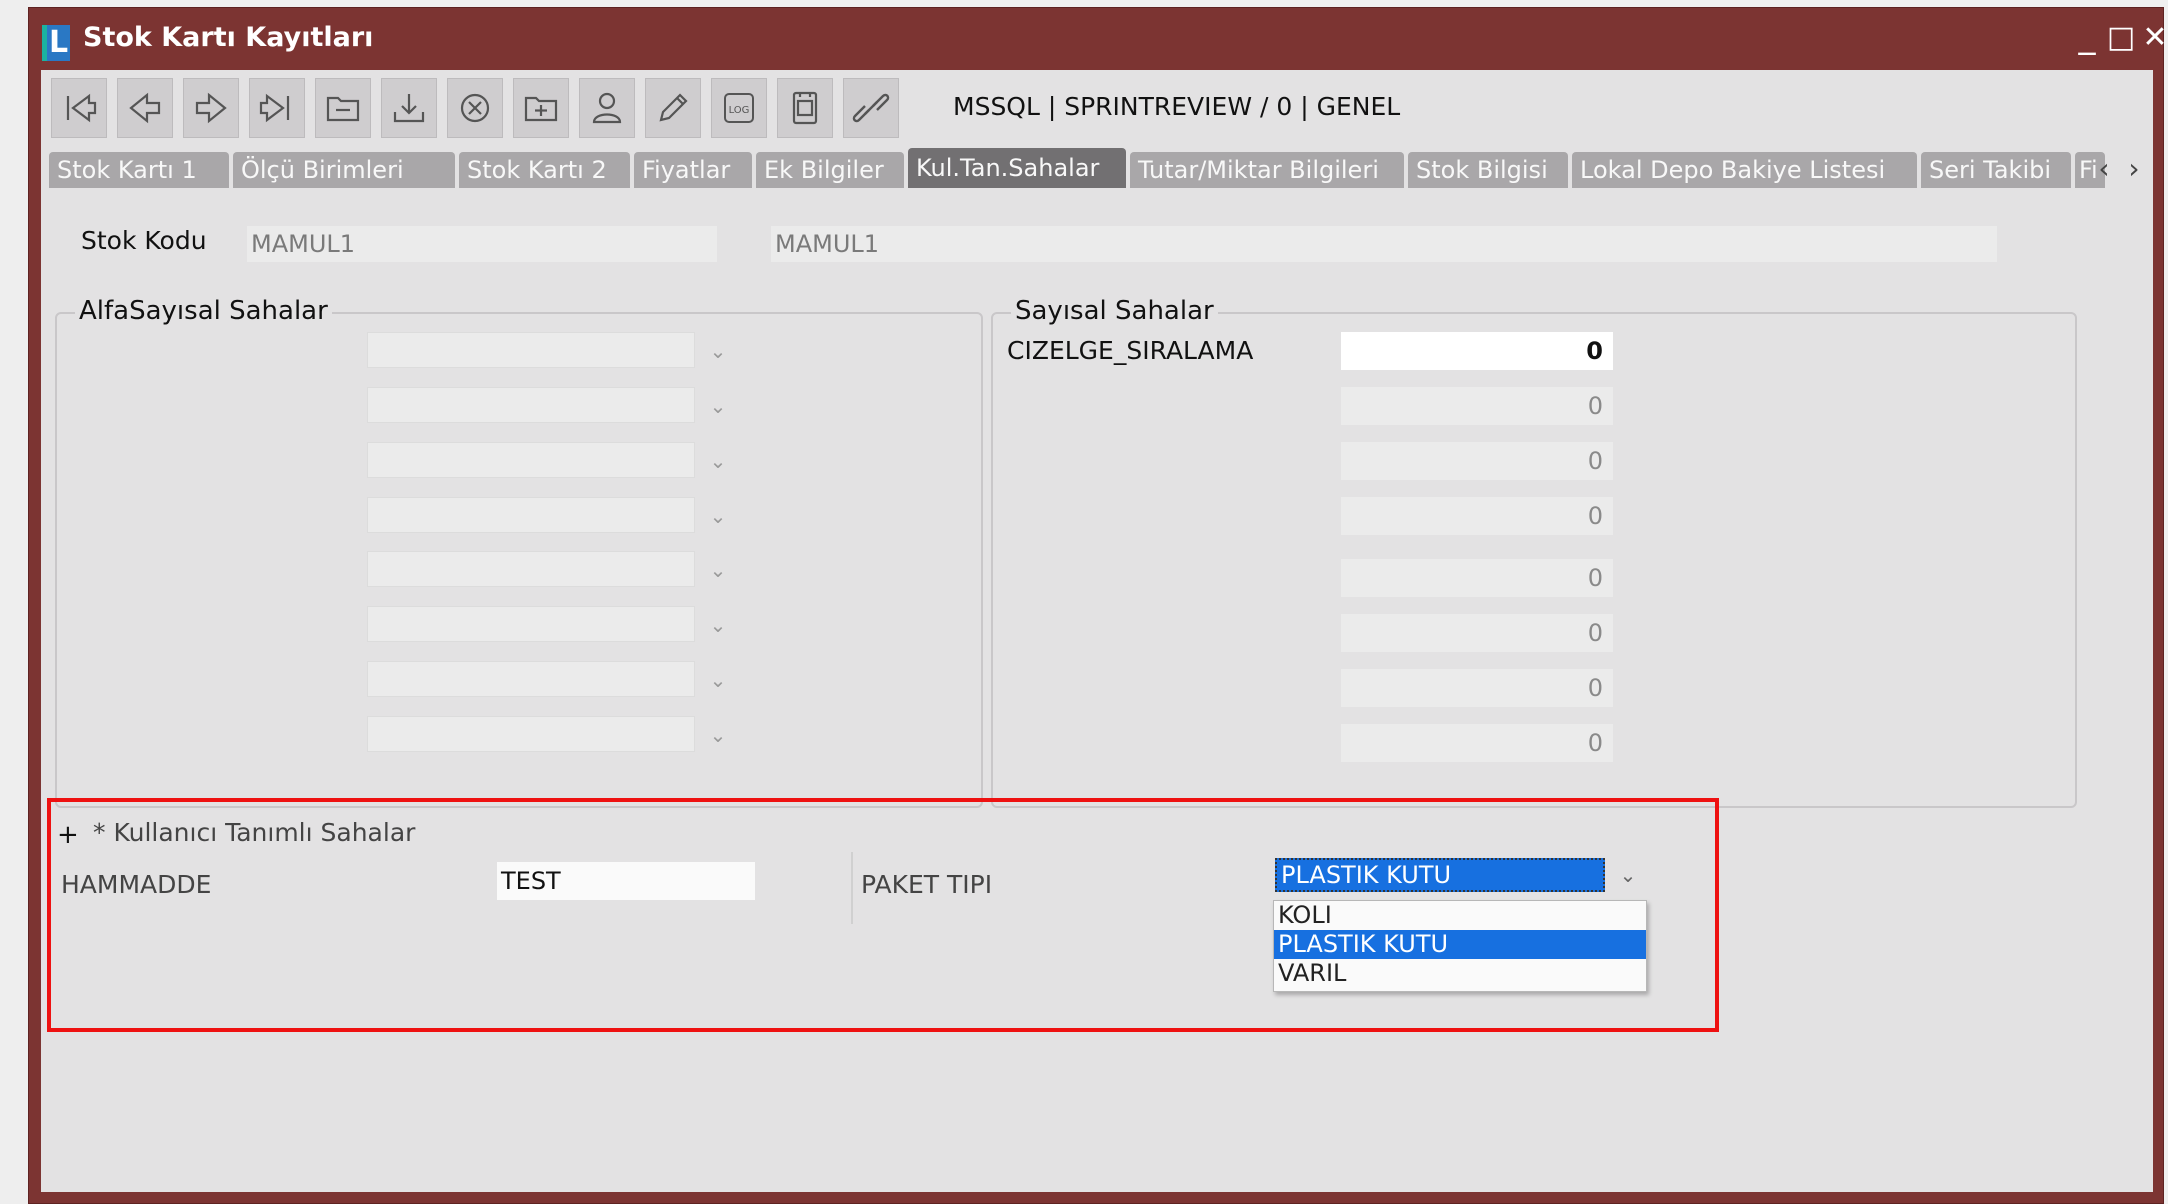  Describe the element at coordinates (1114, 311) in the screenshot. I see `numeric-group-title: Sayısal Sahalar` at that location.